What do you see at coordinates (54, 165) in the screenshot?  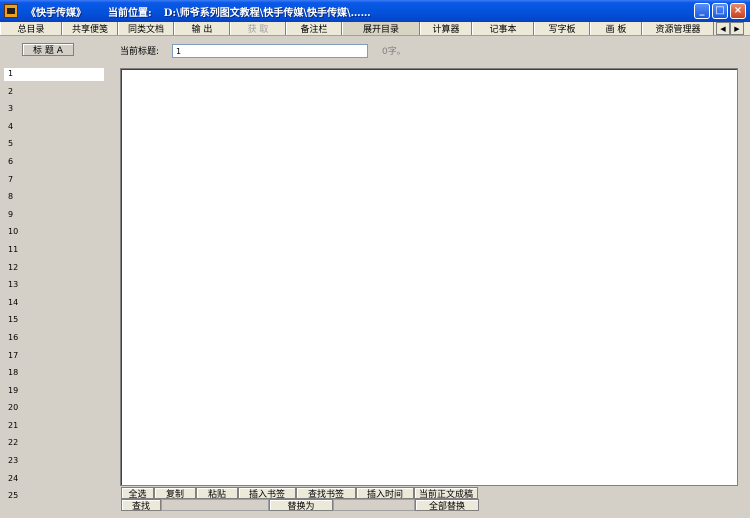 I see `title-list-item: 6` at bounding box center [54, 165].